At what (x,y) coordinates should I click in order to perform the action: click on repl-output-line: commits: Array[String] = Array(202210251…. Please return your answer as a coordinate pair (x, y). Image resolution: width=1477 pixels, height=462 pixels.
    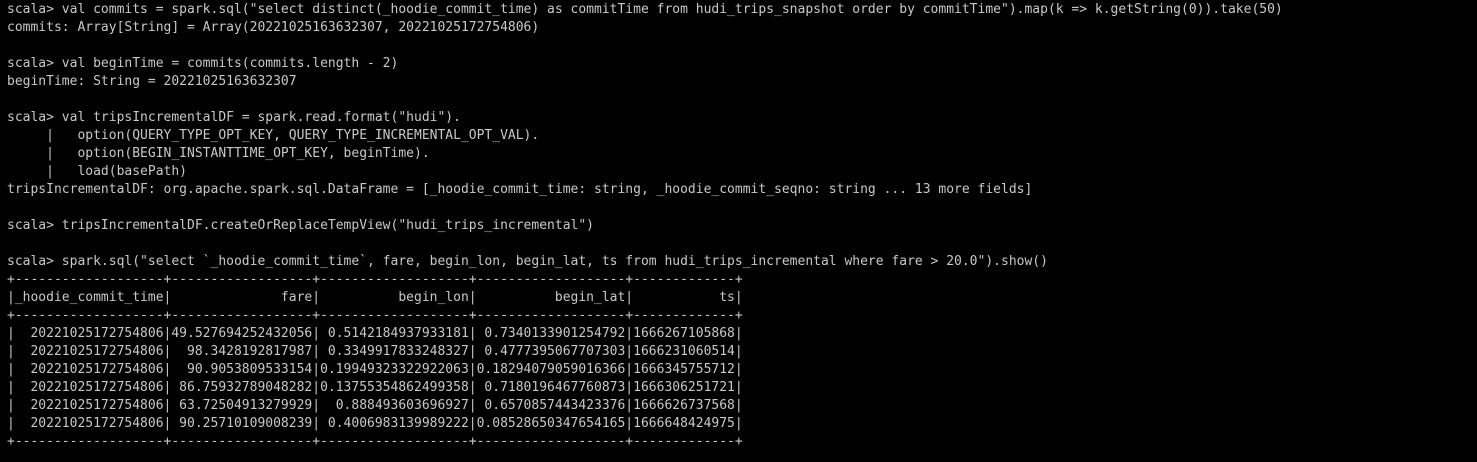
    Looking at the image, I should click on (273, 27).